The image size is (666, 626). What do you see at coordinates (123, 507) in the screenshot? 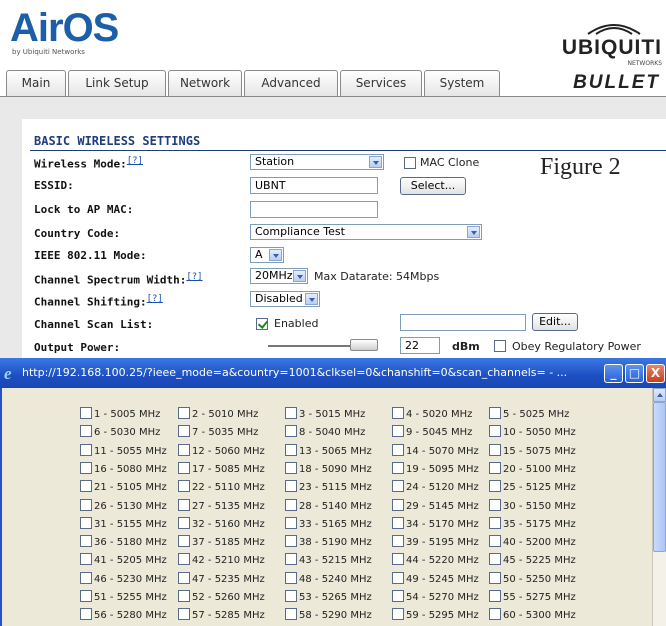
I see `channel-option: 26 - 5130 MHz` at bounding box center [123, 507].